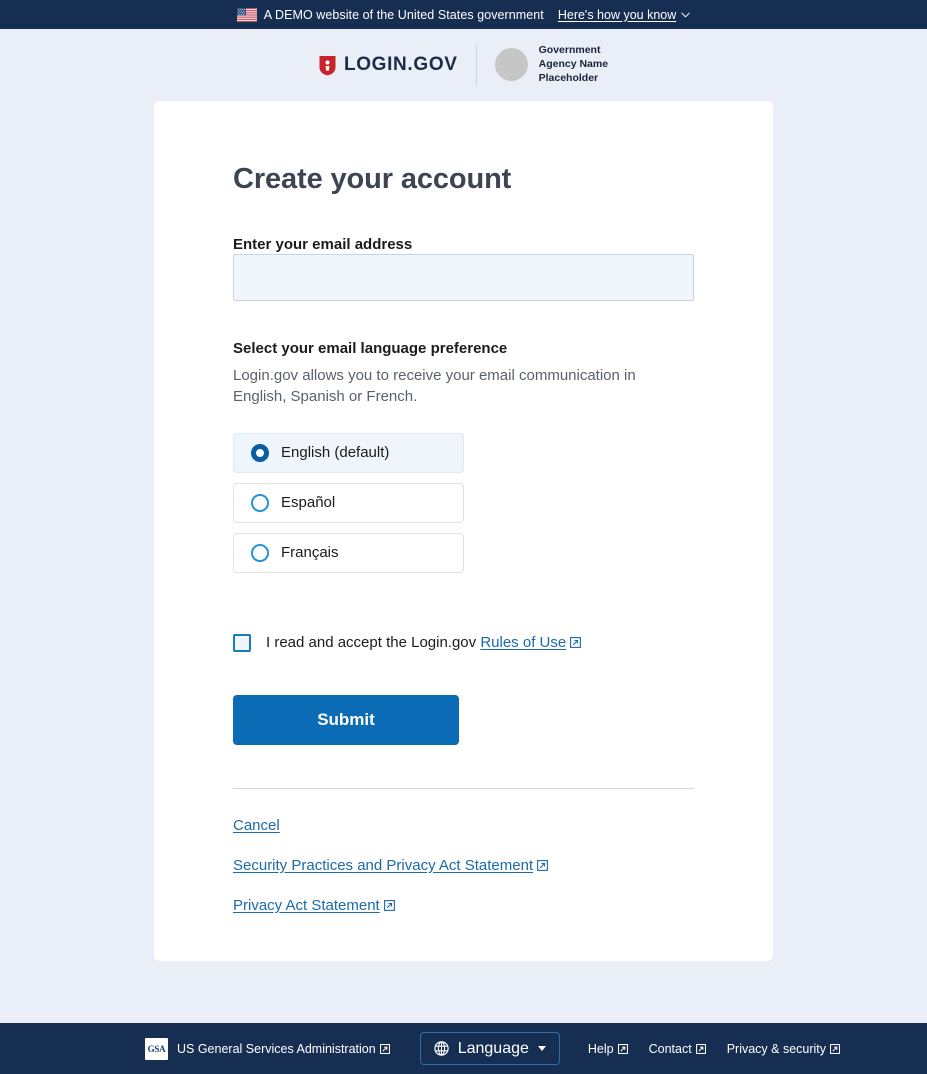  Describe the element at coordinates (441, 1048) in the screenshot. I see `globe-icon` at that location.